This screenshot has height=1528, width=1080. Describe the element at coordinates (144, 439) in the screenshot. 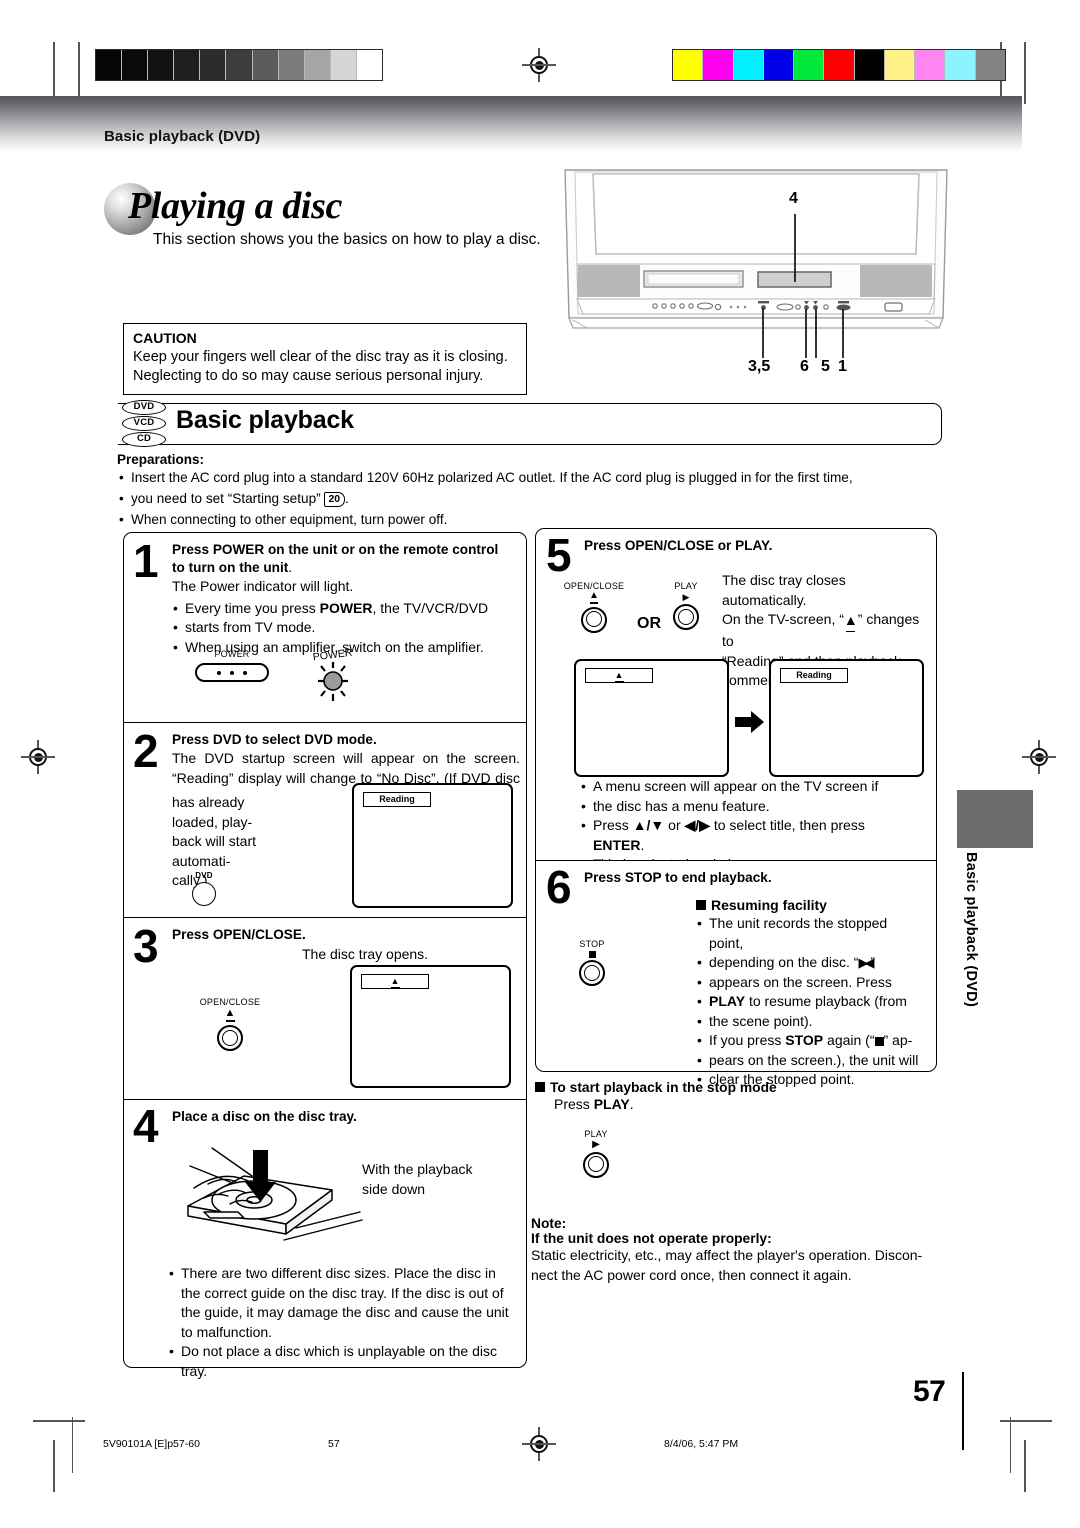

I see `disc-icon-cd: CD` at that location.